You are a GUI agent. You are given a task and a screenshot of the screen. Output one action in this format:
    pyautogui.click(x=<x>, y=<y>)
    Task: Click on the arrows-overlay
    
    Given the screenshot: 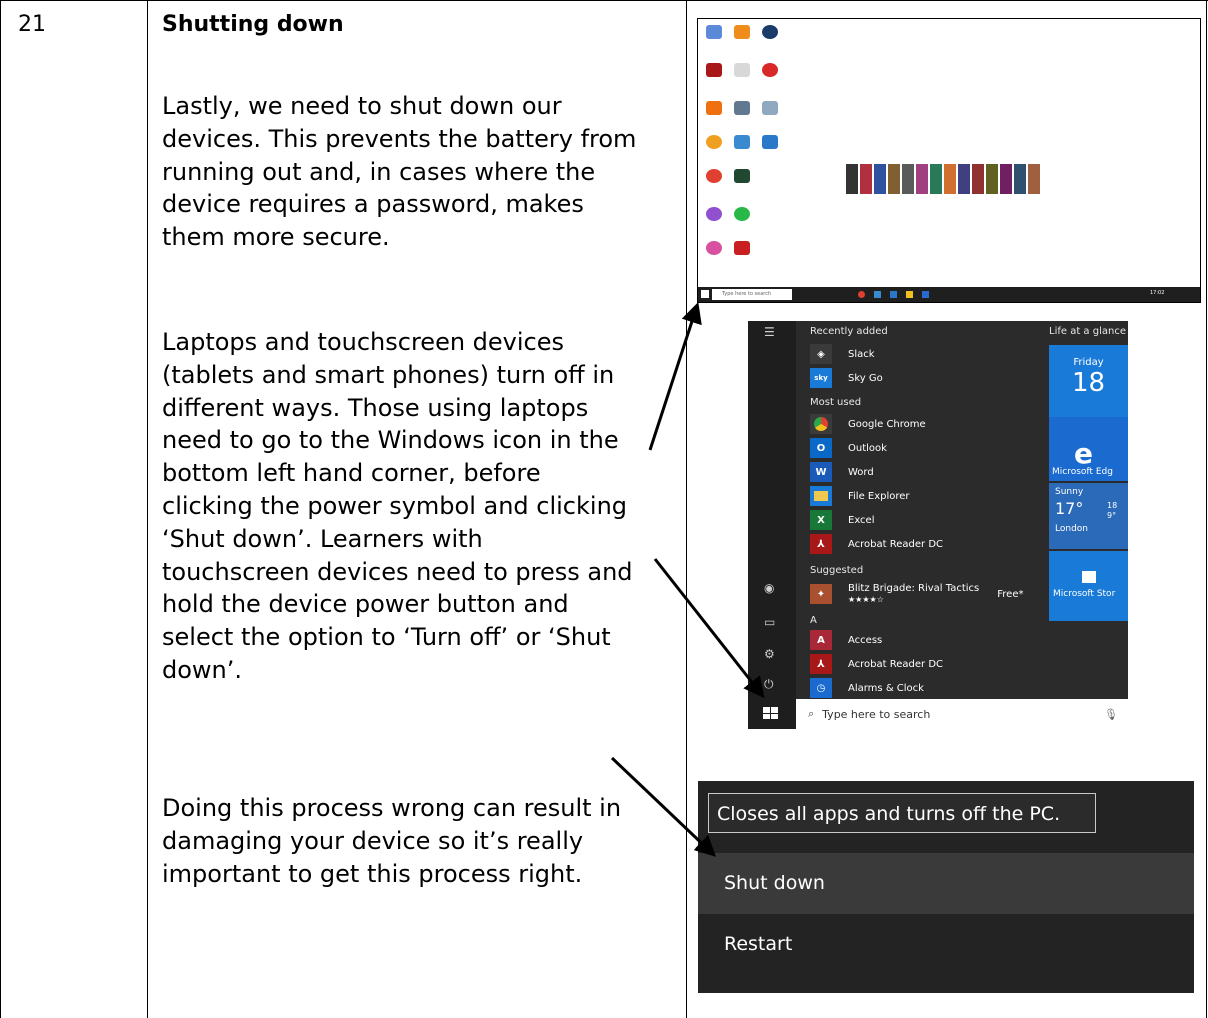 What is the action you would take?
    pyautogui.click(x=687, y=579)
    